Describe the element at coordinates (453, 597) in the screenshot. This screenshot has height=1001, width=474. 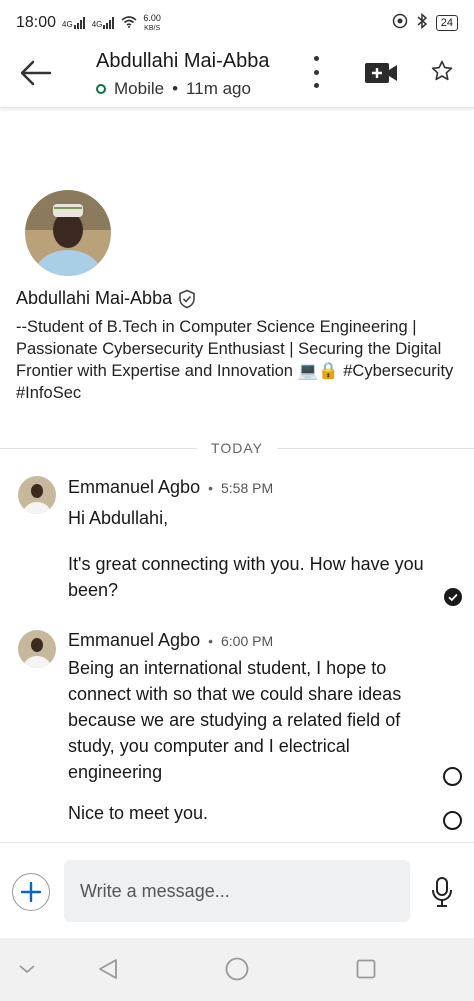
I see `check-circle-icon` at that location.